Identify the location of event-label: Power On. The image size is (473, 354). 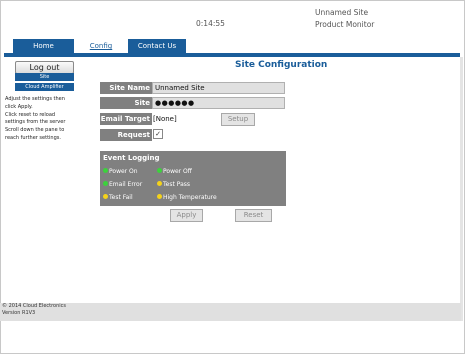
(123, 171).